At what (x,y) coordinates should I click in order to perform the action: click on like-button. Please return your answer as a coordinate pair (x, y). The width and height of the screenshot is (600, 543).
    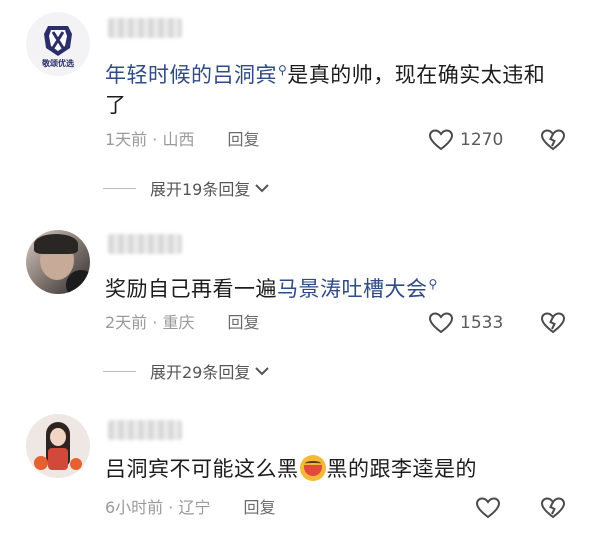
    Looking at the image, I should click on (491, 508).